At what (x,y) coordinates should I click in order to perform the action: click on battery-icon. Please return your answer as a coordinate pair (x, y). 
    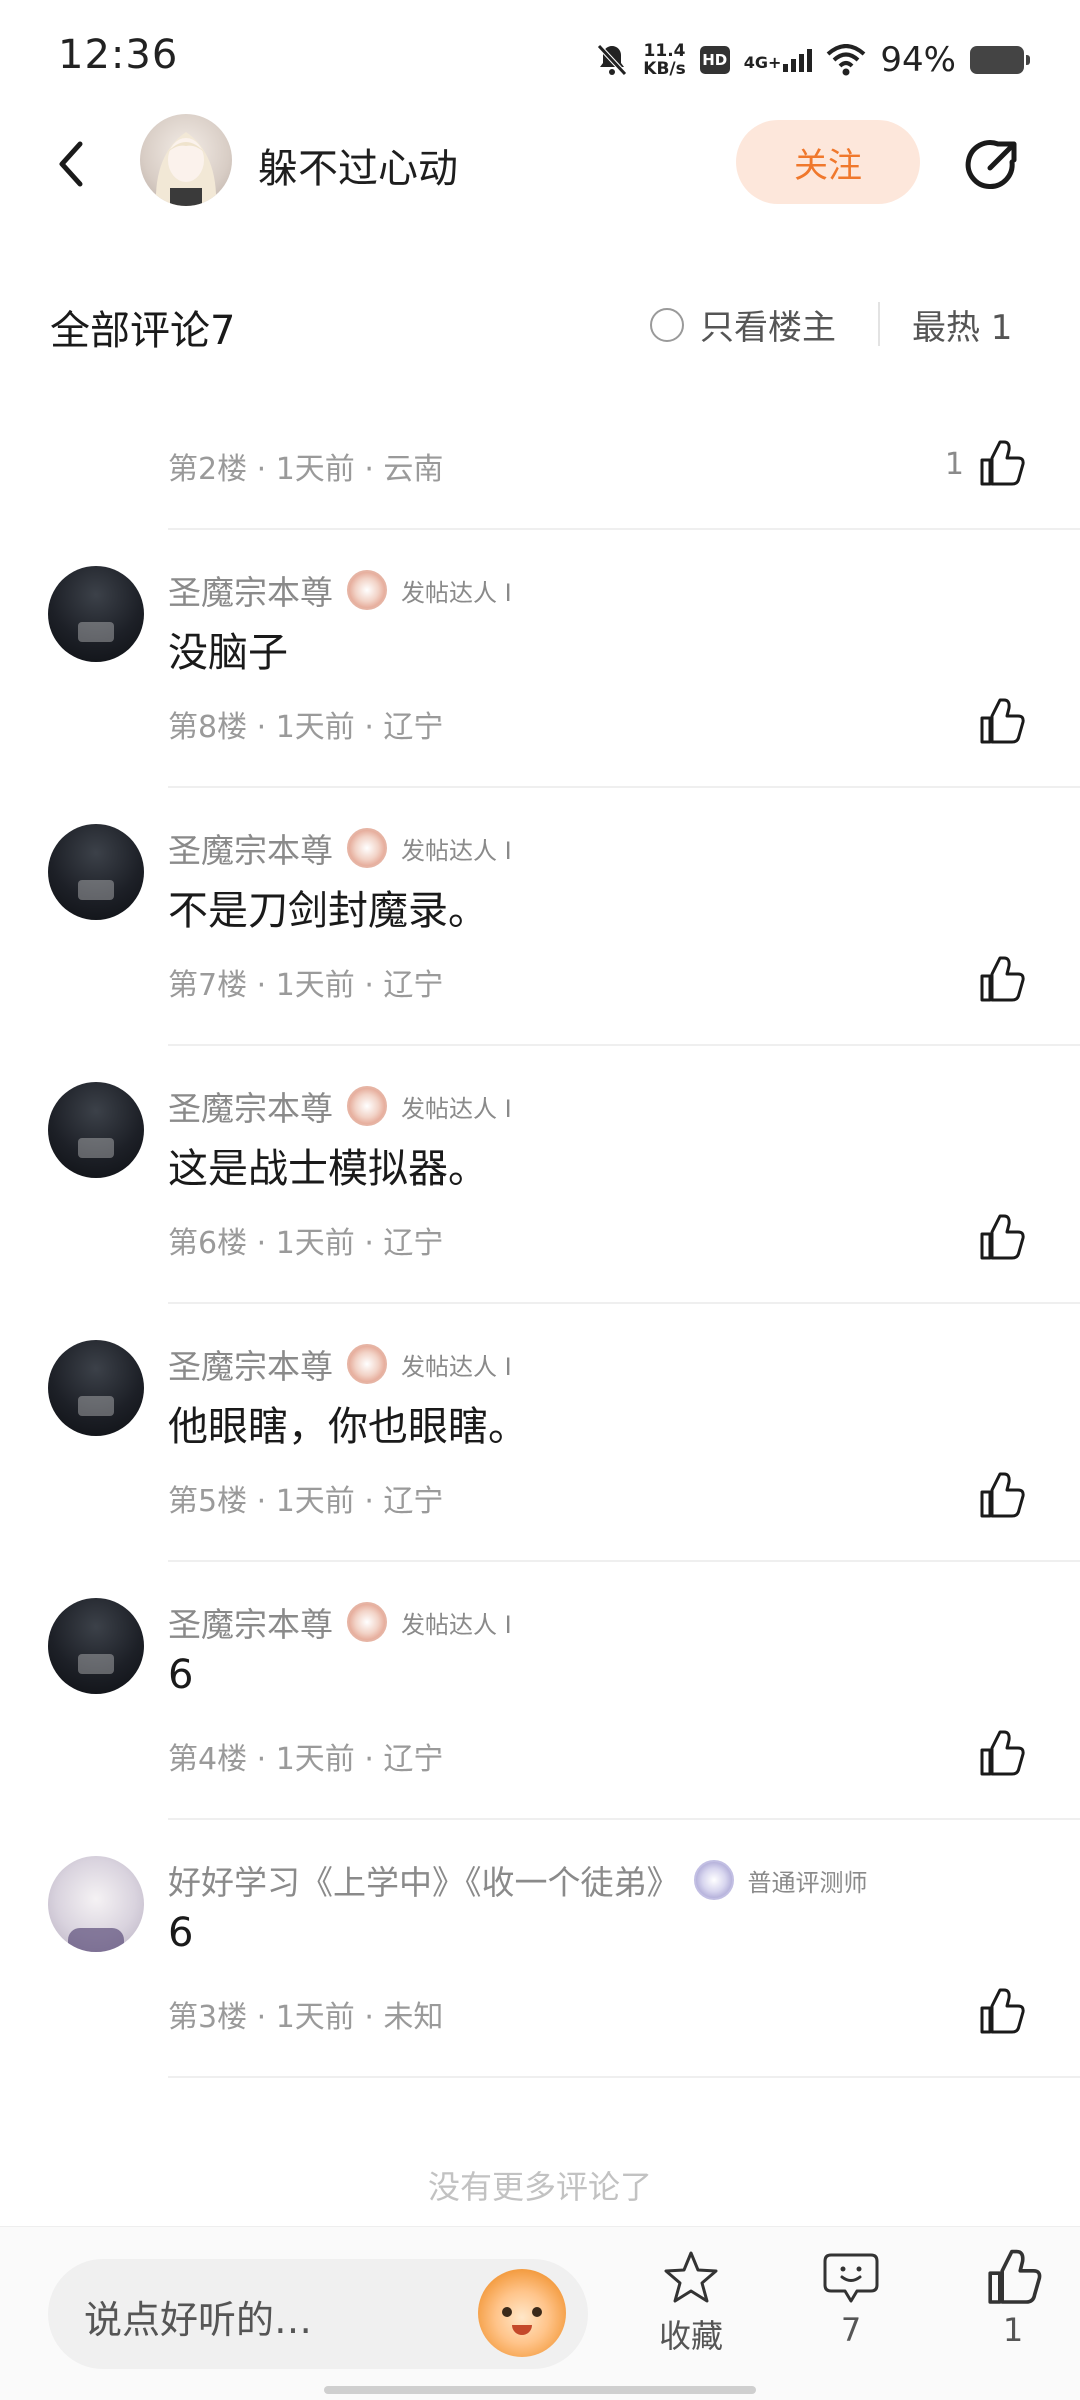
    Looking at the image, I should click on (1000, 60).